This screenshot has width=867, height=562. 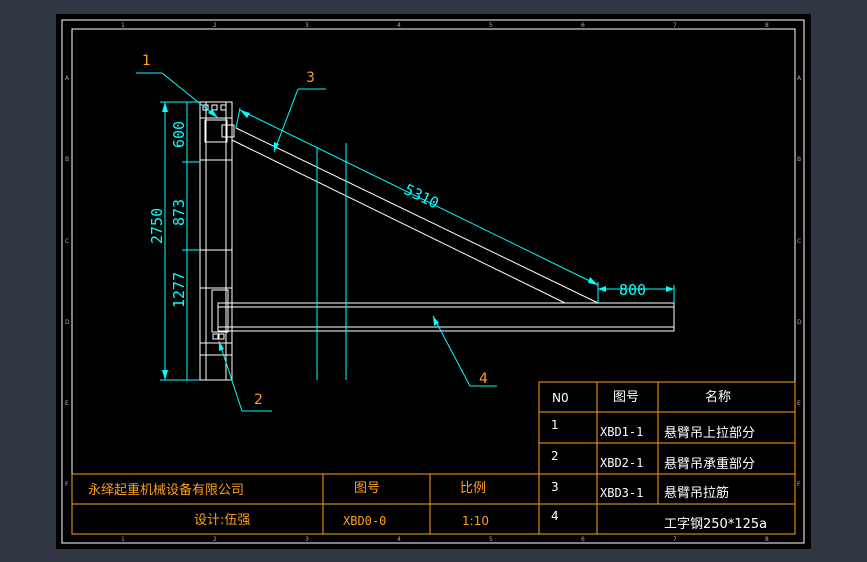 What do you see at coordinates (146, 61) in the screenshot?
I see `callout-1-label: 1` at bounding box center [146, 61].